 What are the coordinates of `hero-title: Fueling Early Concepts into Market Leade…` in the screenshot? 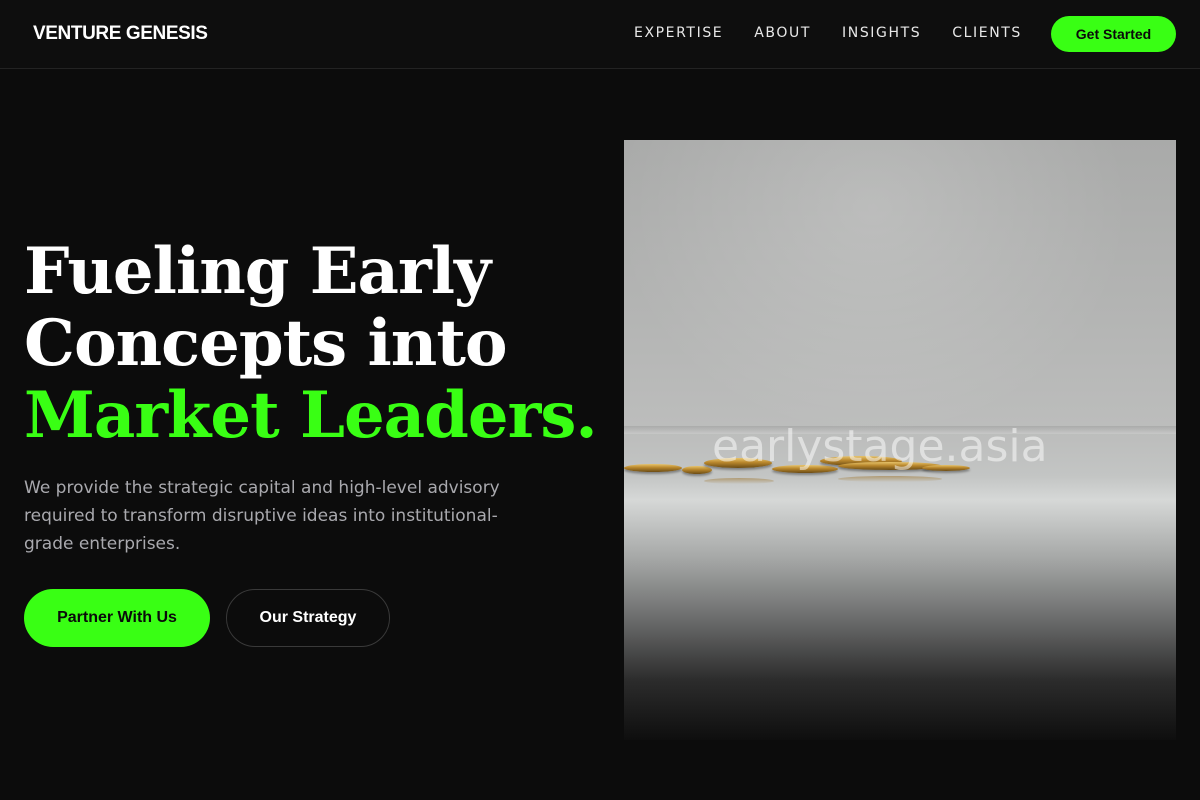 It's located at (314, 344).